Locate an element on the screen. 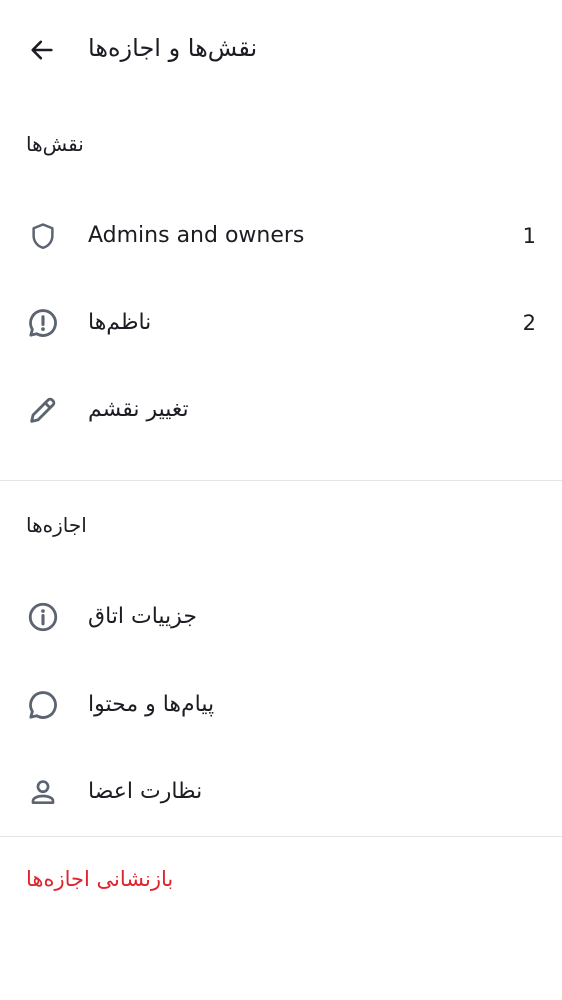 The image size is (562, 1000). permission-label: جزییات اتاق is located at coordinates (142, 616).